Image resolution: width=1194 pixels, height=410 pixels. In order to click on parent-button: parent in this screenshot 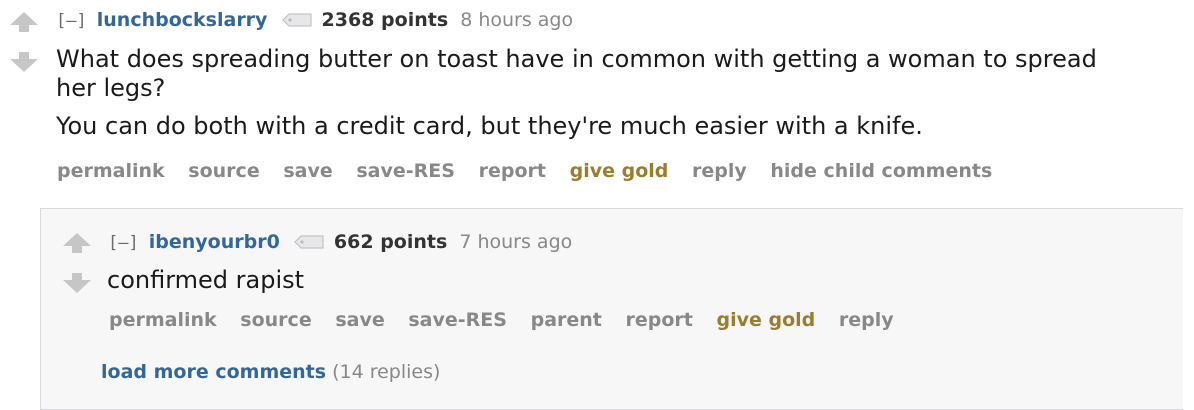, I will do `click(566, 320)`.